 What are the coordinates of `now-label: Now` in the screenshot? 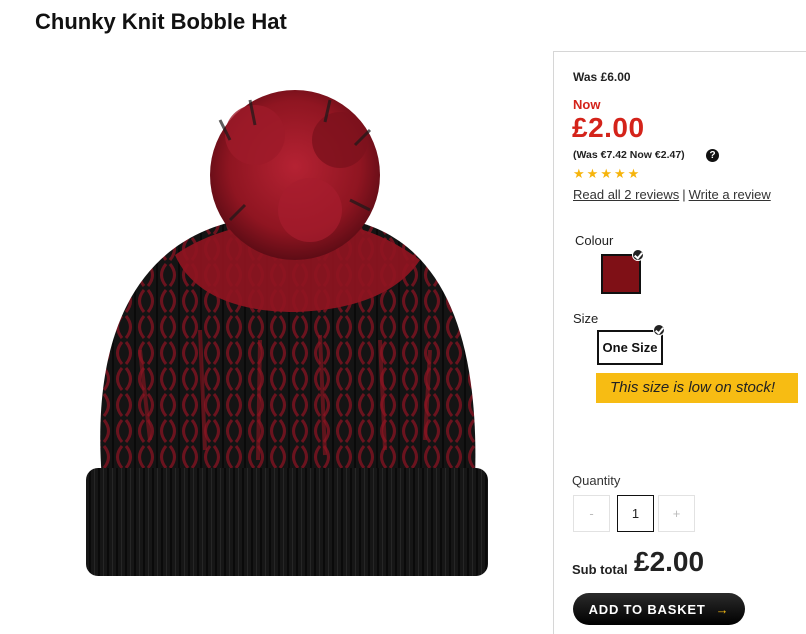 It's located at (587, 104).